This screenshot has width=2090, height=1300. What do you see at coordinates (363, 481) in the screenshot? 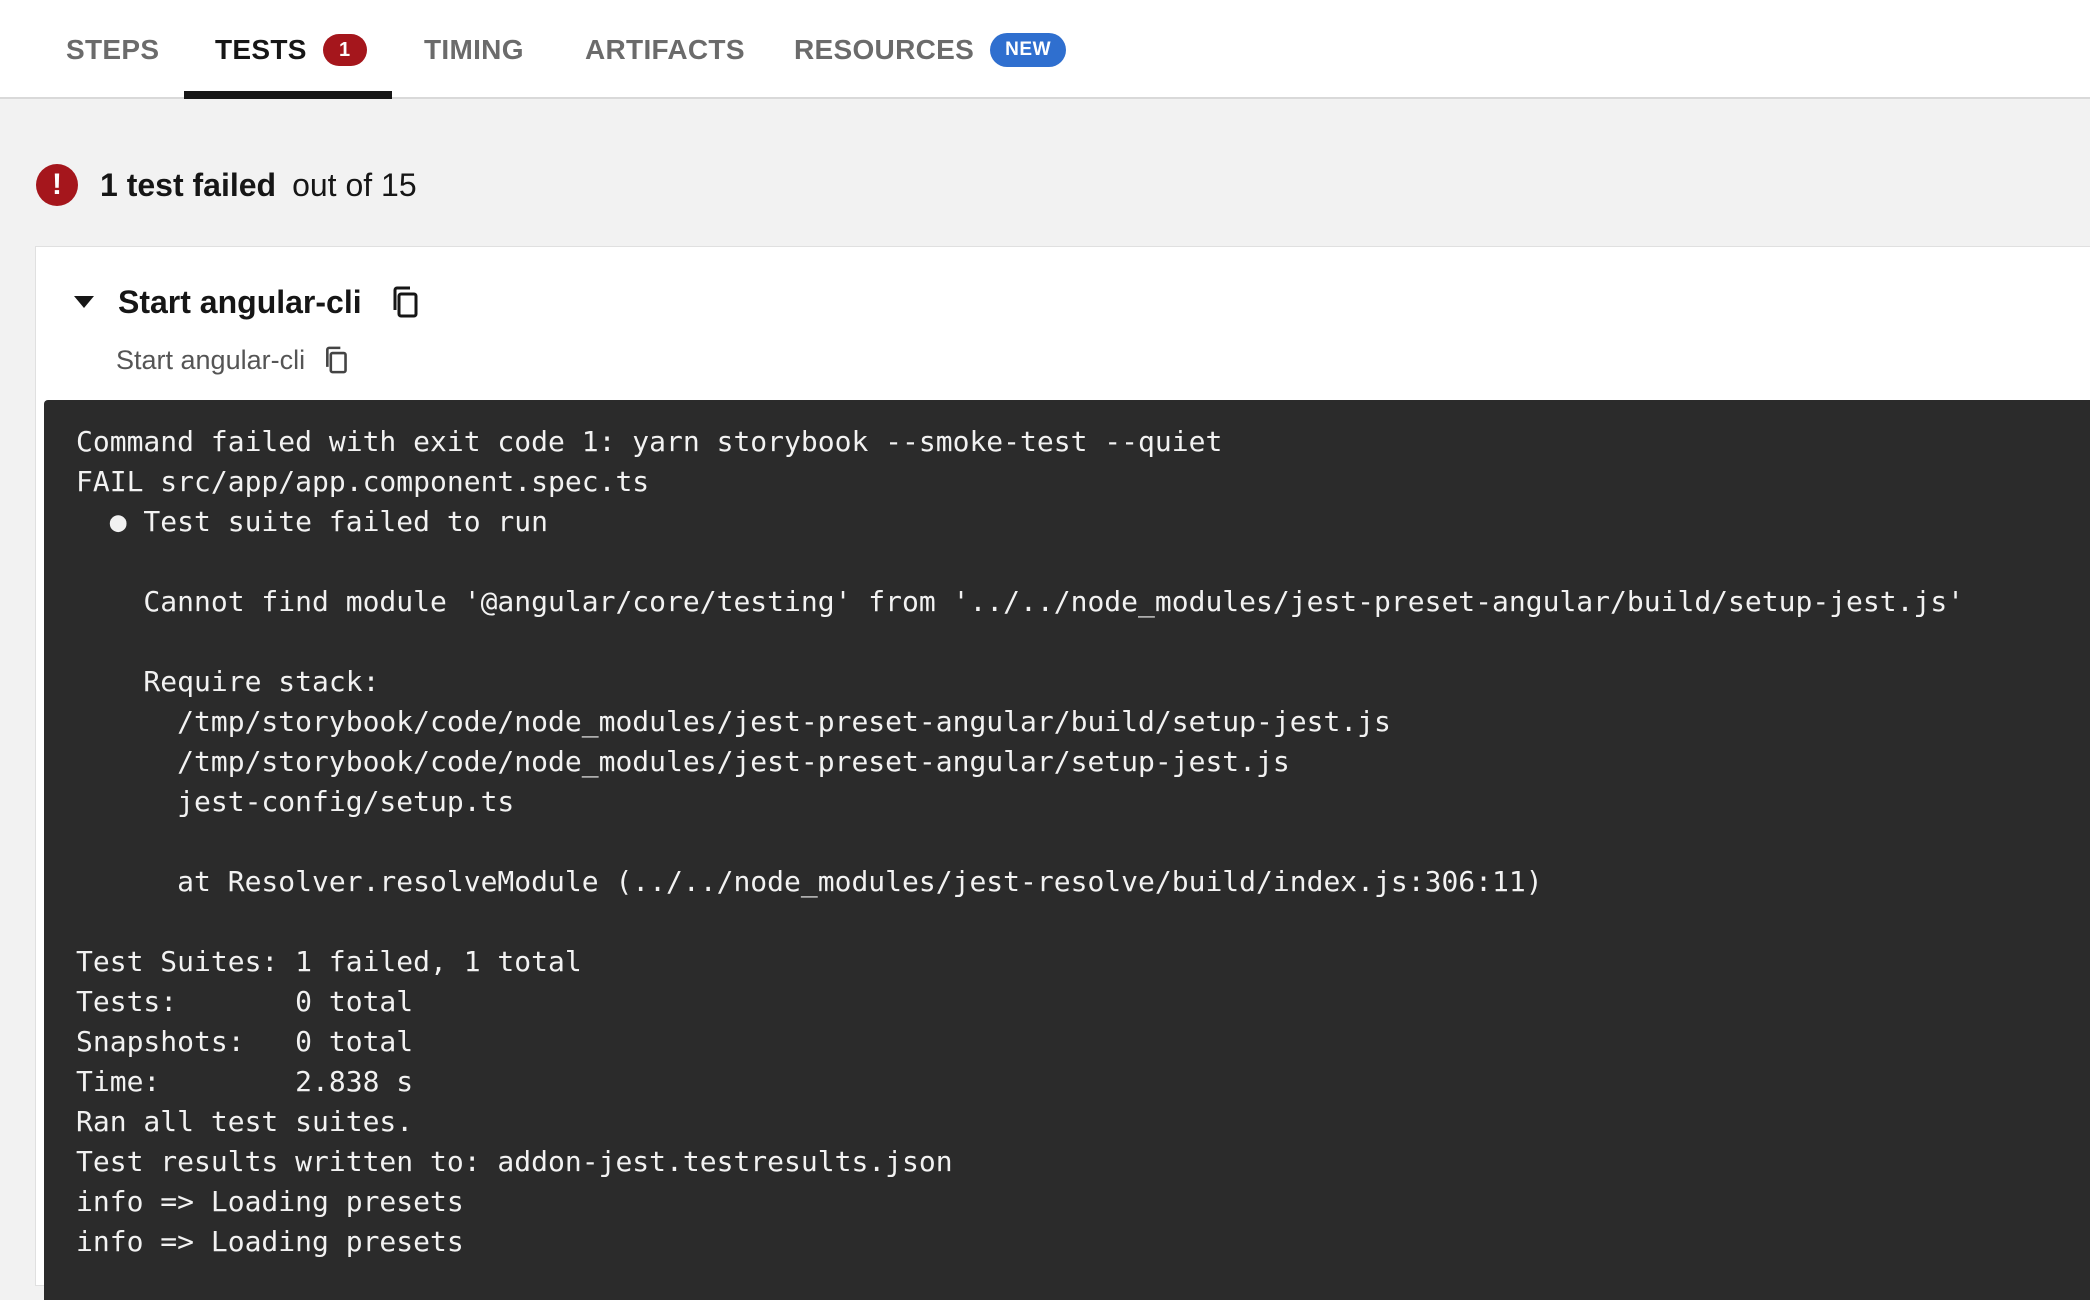
I see `log-line: FAIL src/app/app.component.spec.ts` at bounding box center [363, 481].